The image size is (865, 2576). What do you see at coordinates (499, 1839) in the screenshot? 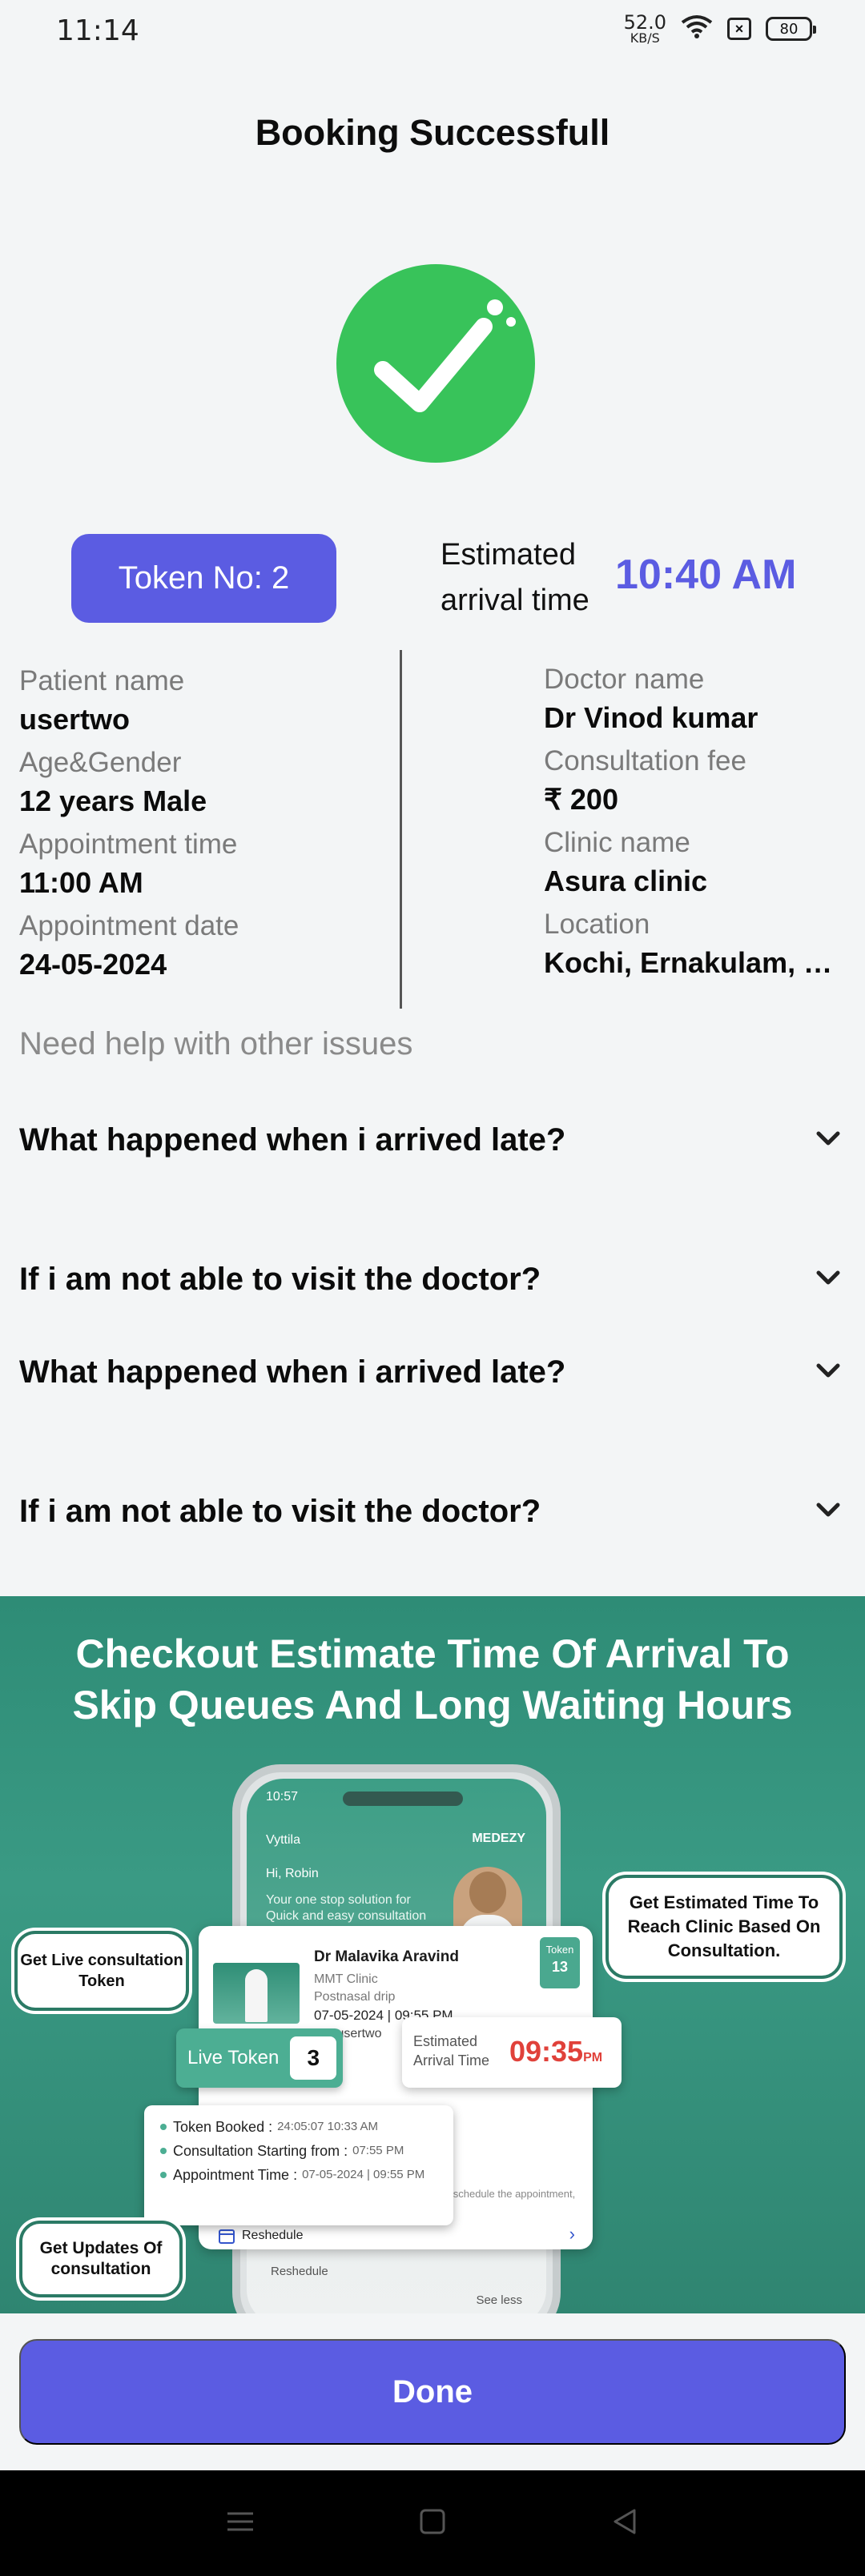
I see `phone-brand-logo: MEDEZY` at bounding box center [499, 1839].